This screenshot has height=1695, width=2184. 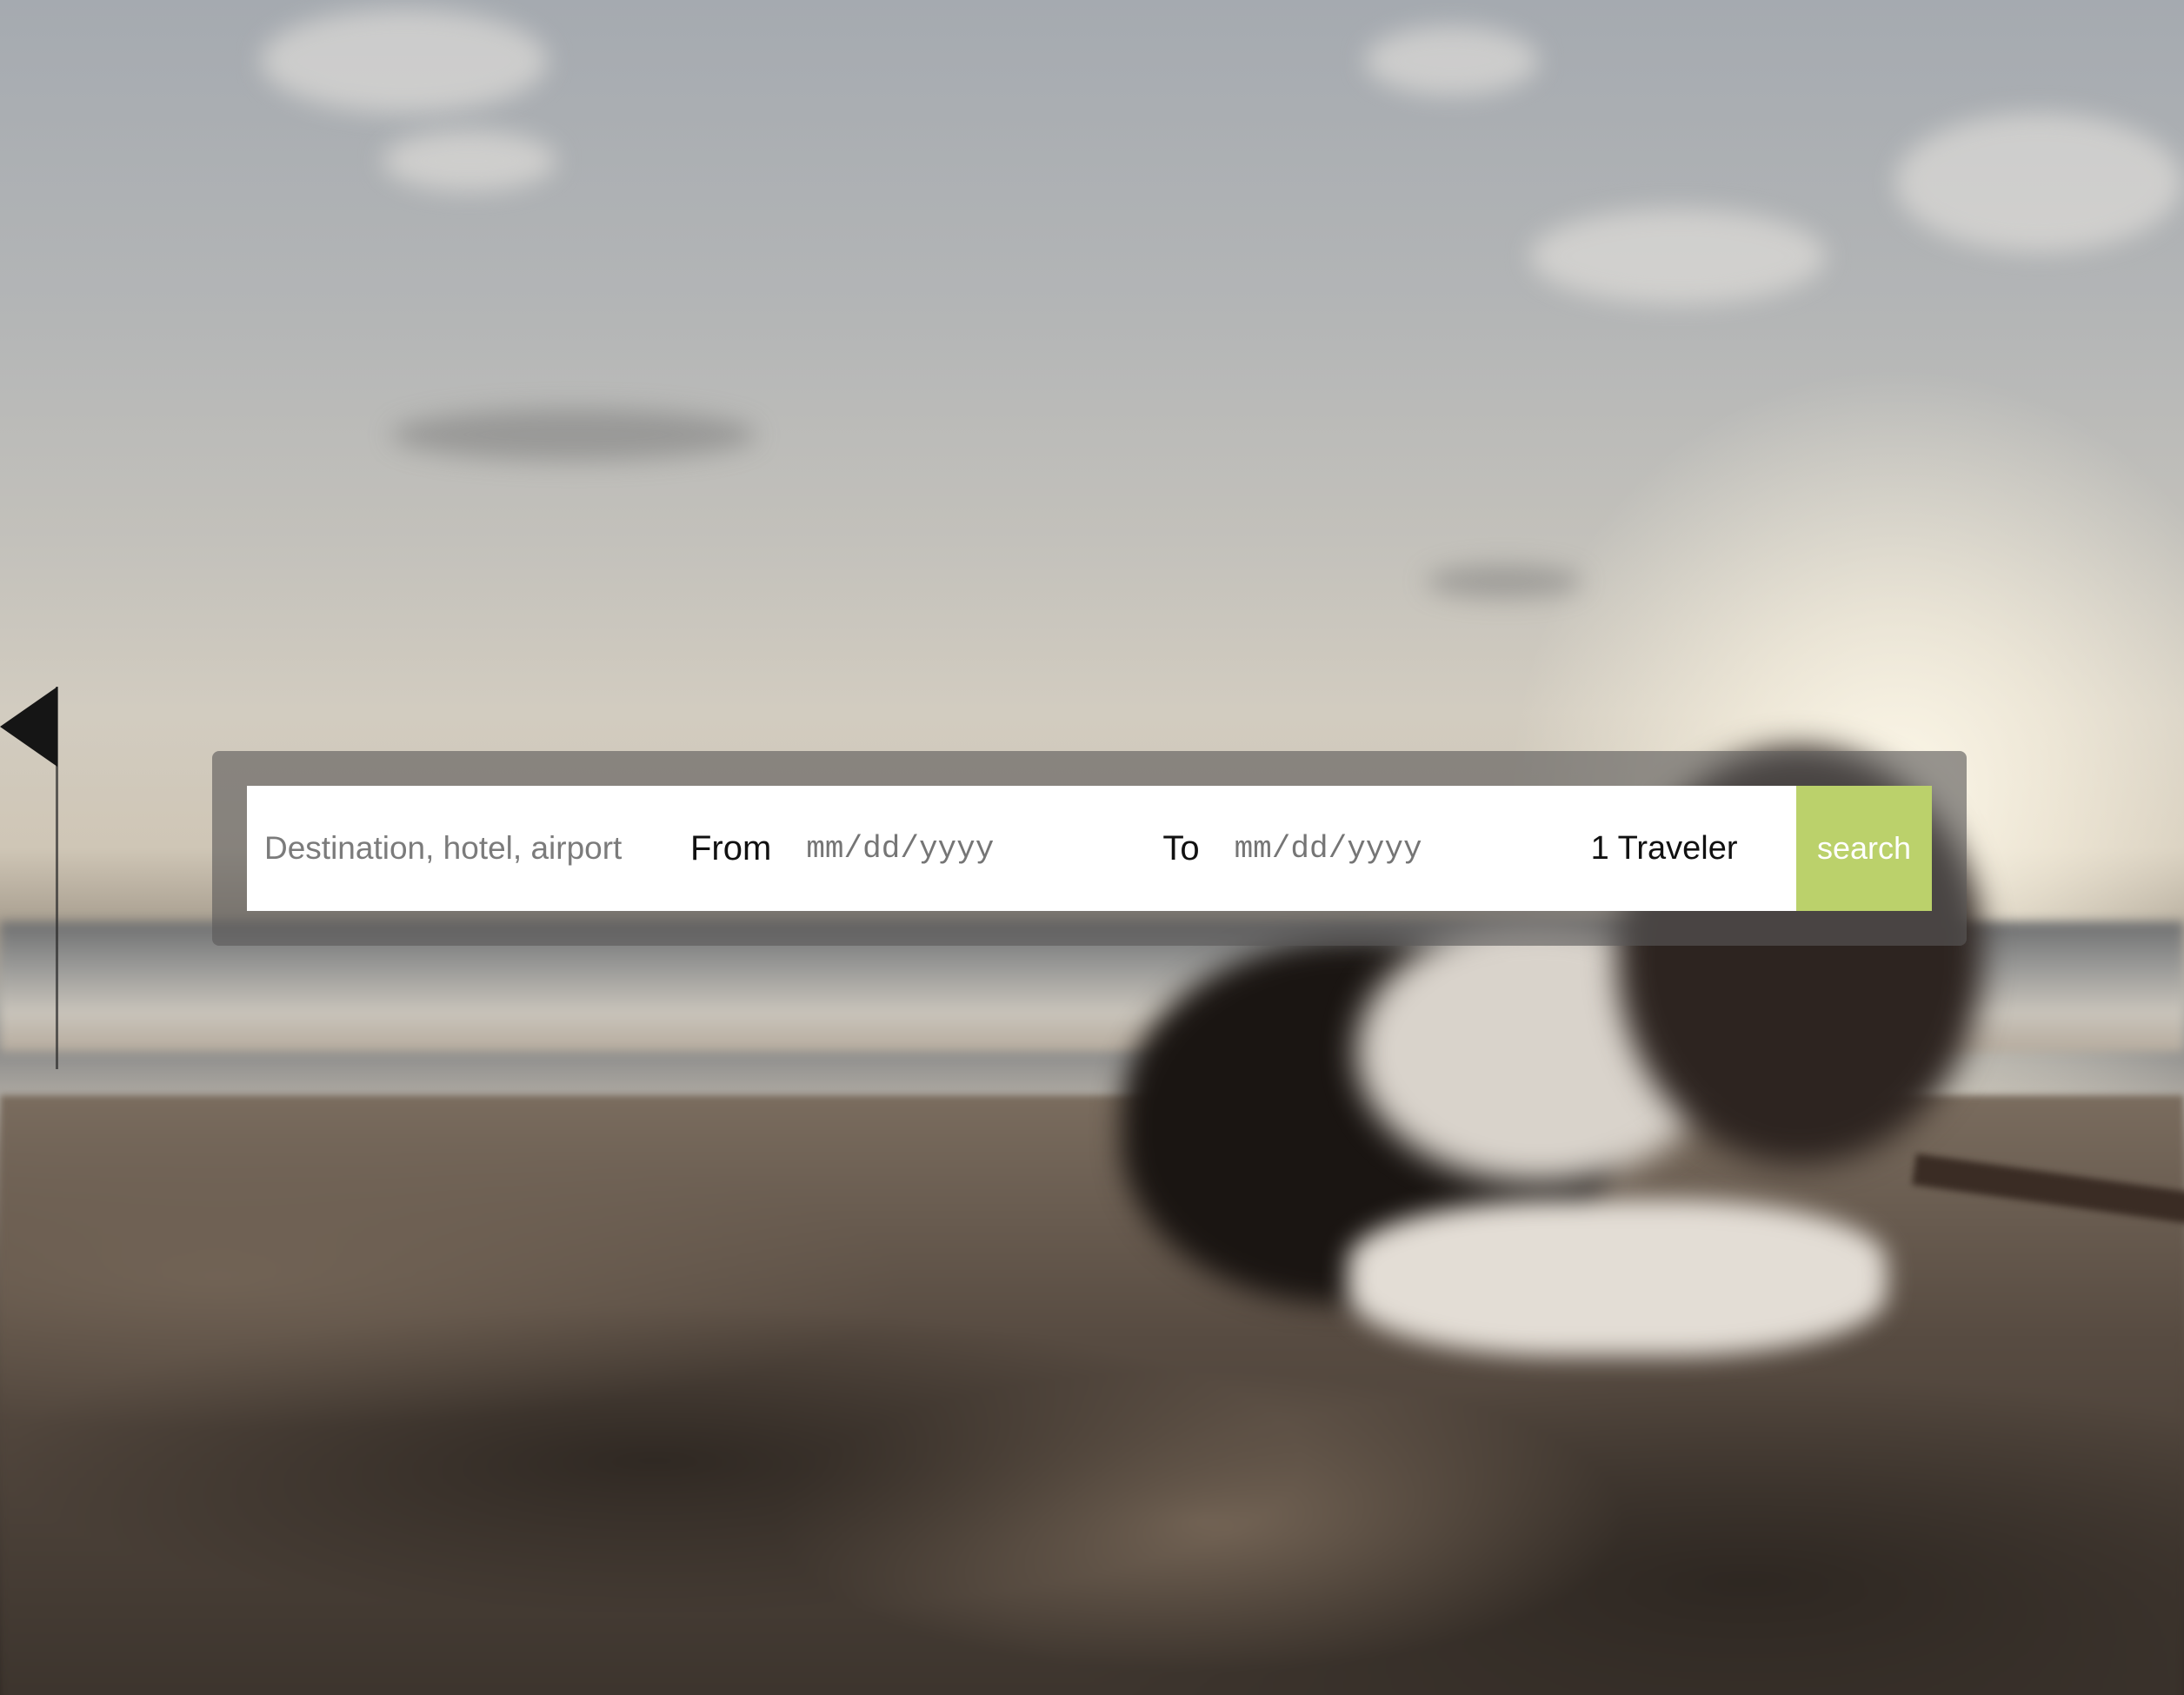 What do you see at coordinates (455, 848) in the screenshot?
I see `destination-input` at bounding box center [455, 848].